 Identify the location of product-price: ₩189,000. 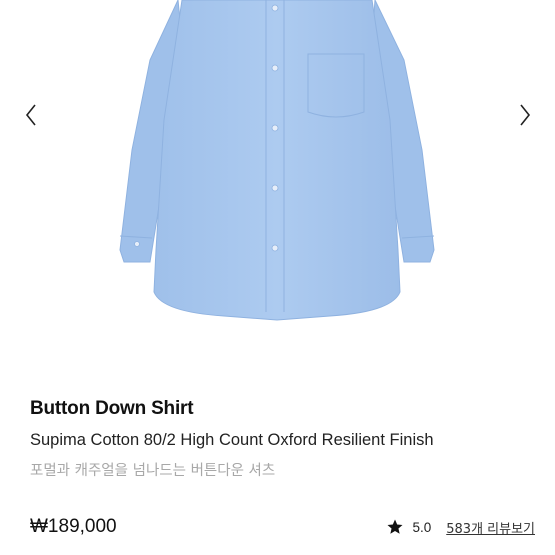
(73, 526).